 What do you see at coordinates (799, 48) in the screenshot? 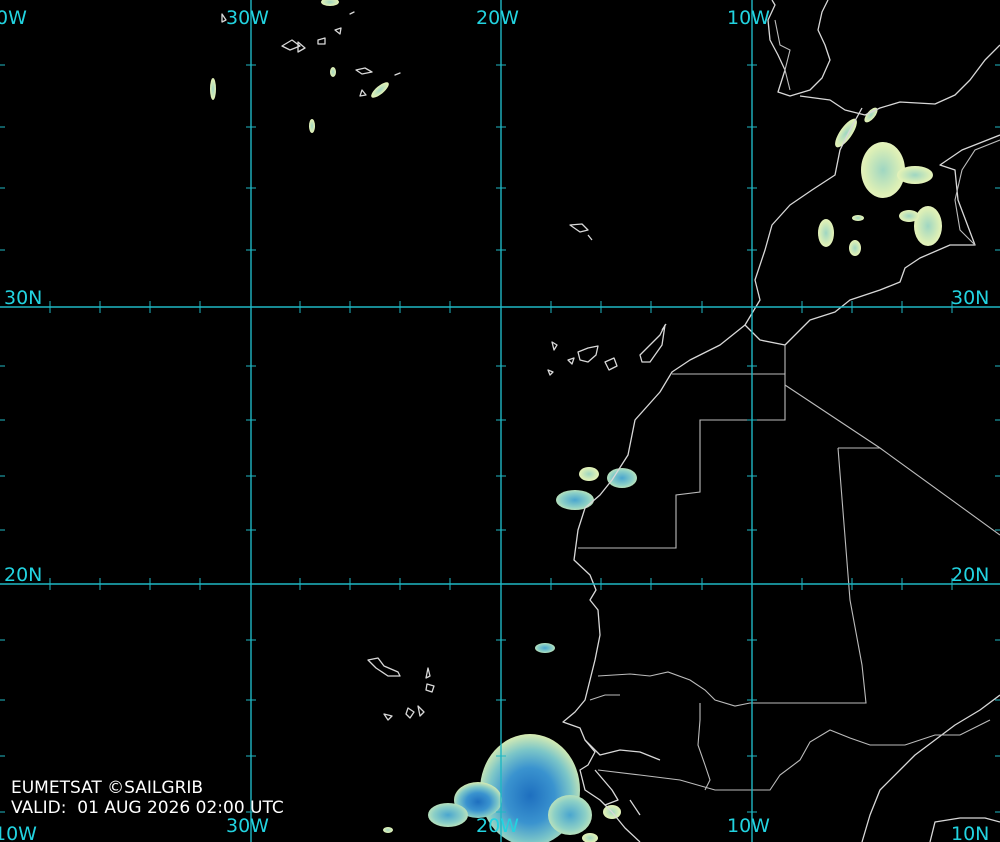
I see `coastline-iberia` at bounding box center [799, 48].